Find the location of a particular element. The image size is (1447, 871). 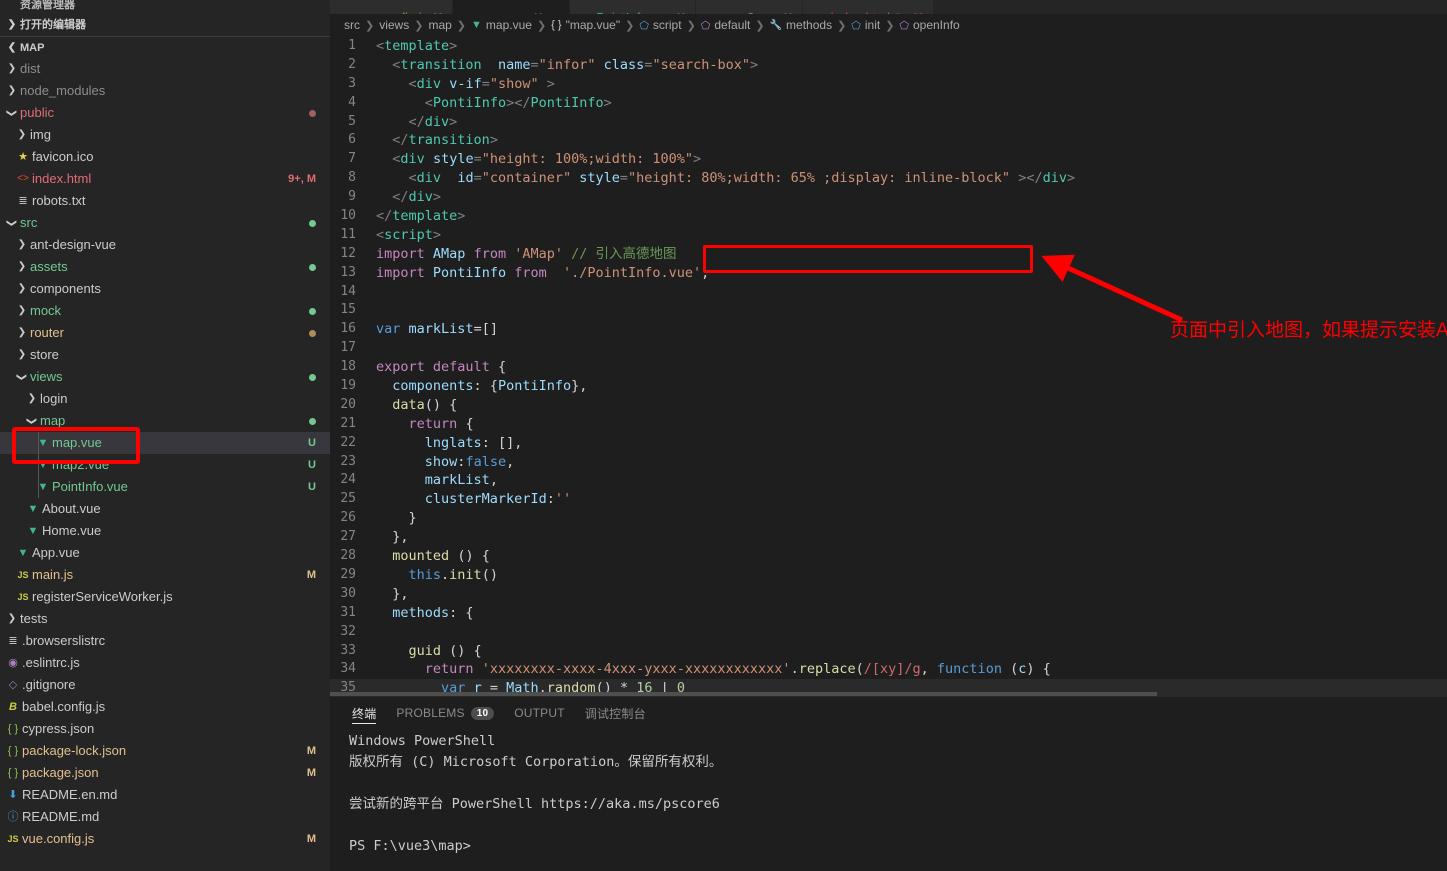

breadcrumb-item-script: ⬠ script is located at coordinates (660, 25).